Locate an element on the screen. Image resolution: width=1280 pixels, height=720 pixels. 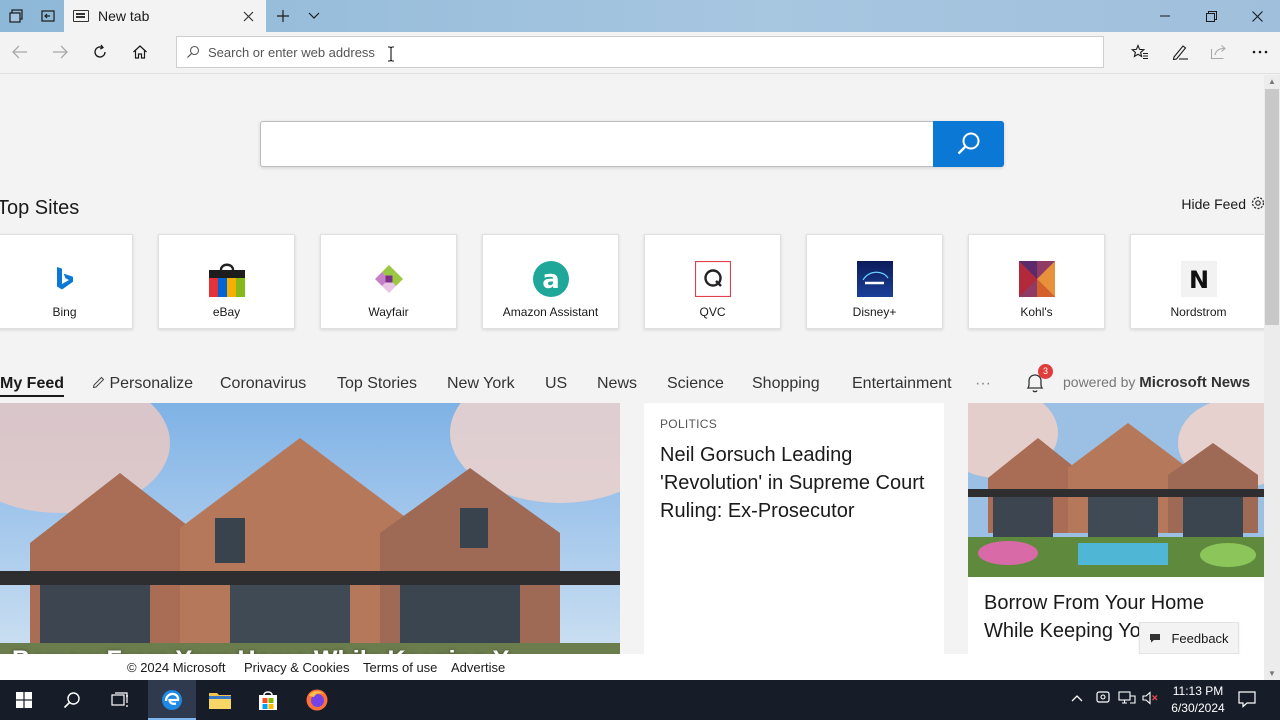
scroll-up-arrow-icon: ▲ is located at coordinates (1272, 81).